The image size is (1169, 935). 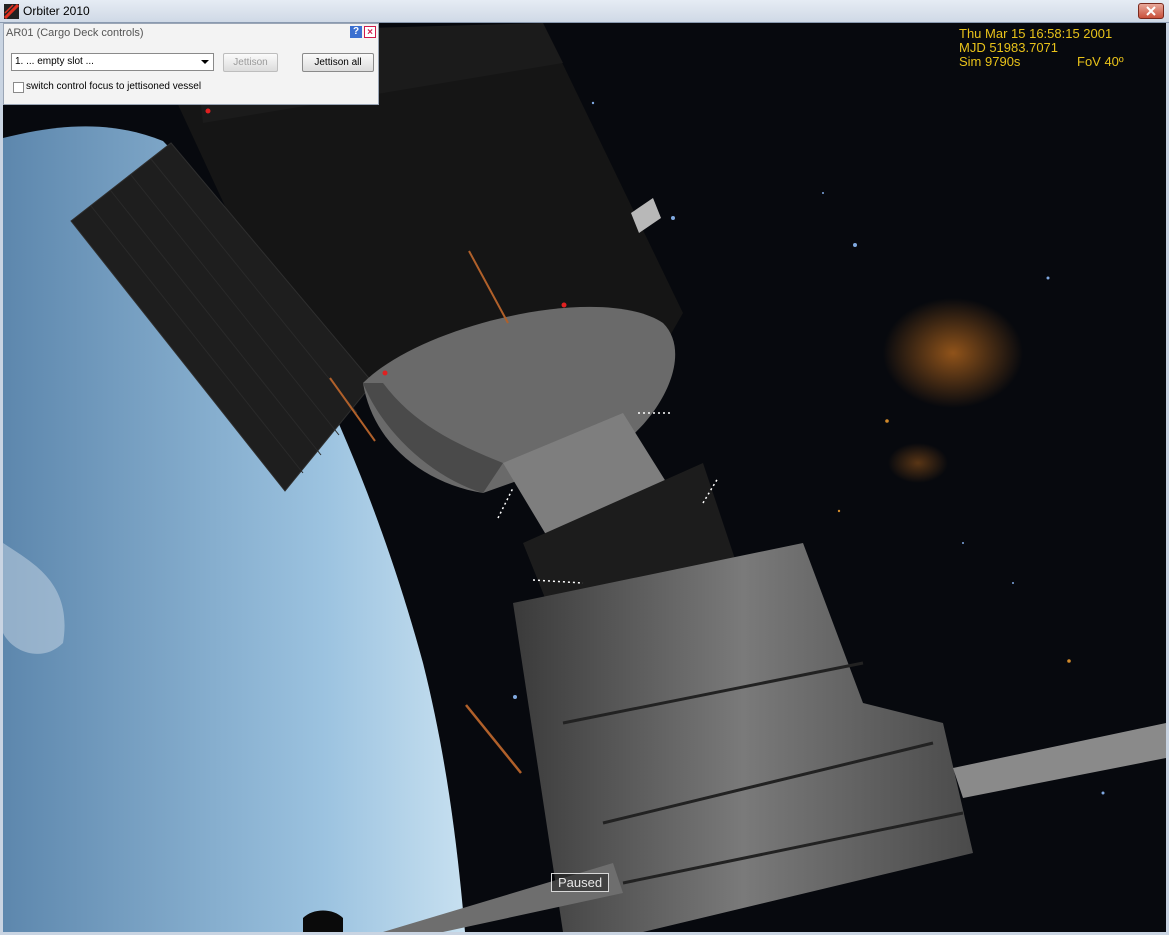 What do you see at coordinates (580, 882) in the screenshot?
I see `paused-indicator: Paused` at bounding box center [580, 882].